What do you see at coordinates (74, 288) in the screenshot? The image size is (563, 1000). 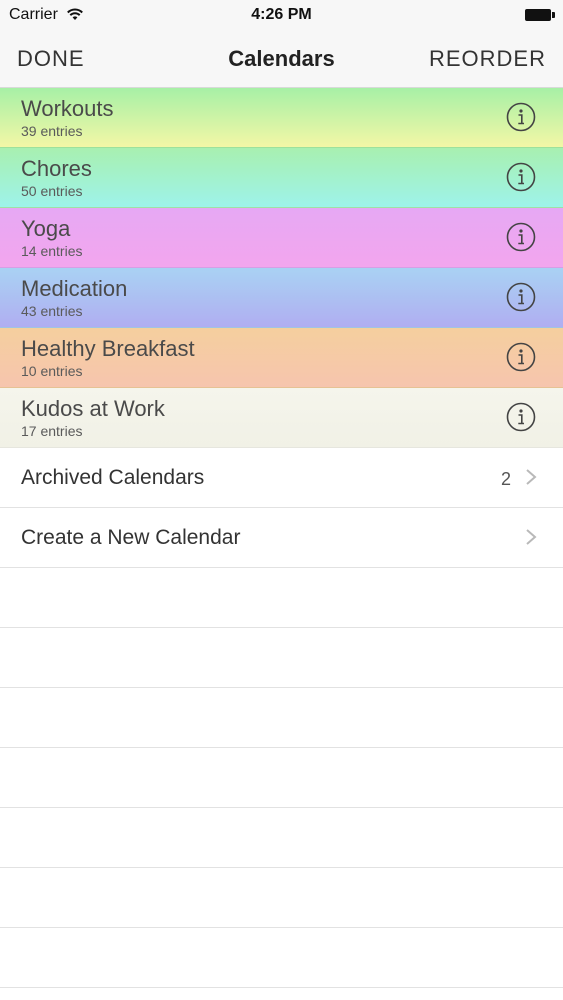 I see `calendar-name: Medication` at bounding box center [74, 288].